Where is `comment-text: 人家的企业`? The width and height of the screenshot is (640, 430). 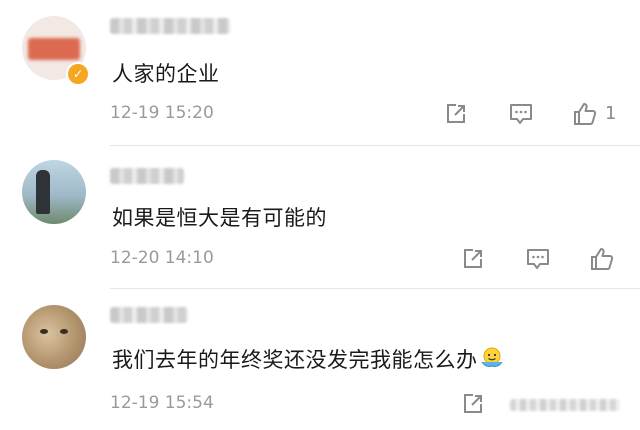
comment-text: 人家的企业 is located at coordinates (166, 74).